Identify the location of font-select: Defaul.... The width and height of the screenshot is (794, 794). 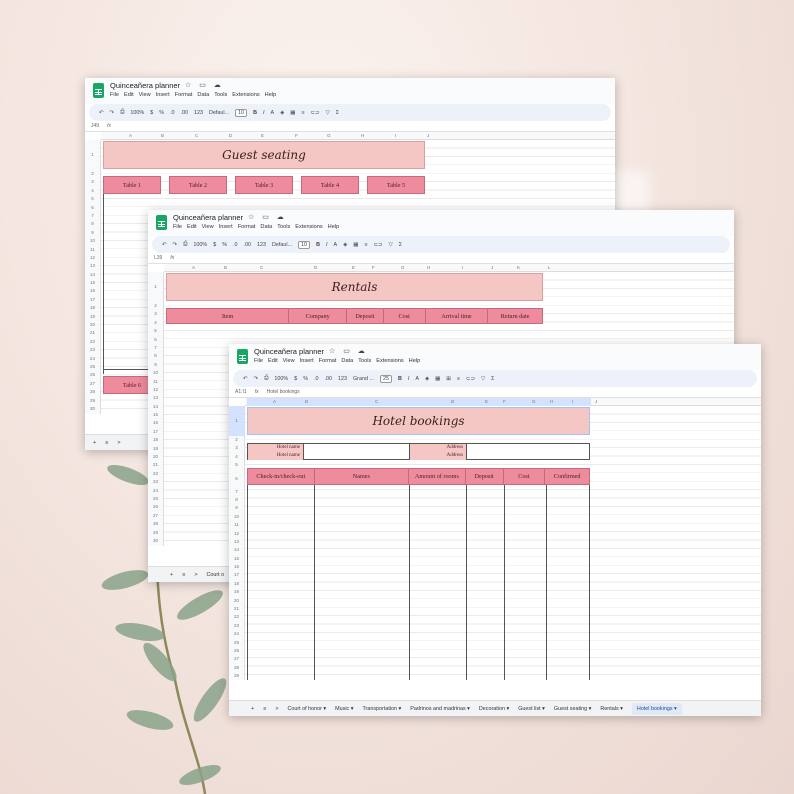
(282, 245).